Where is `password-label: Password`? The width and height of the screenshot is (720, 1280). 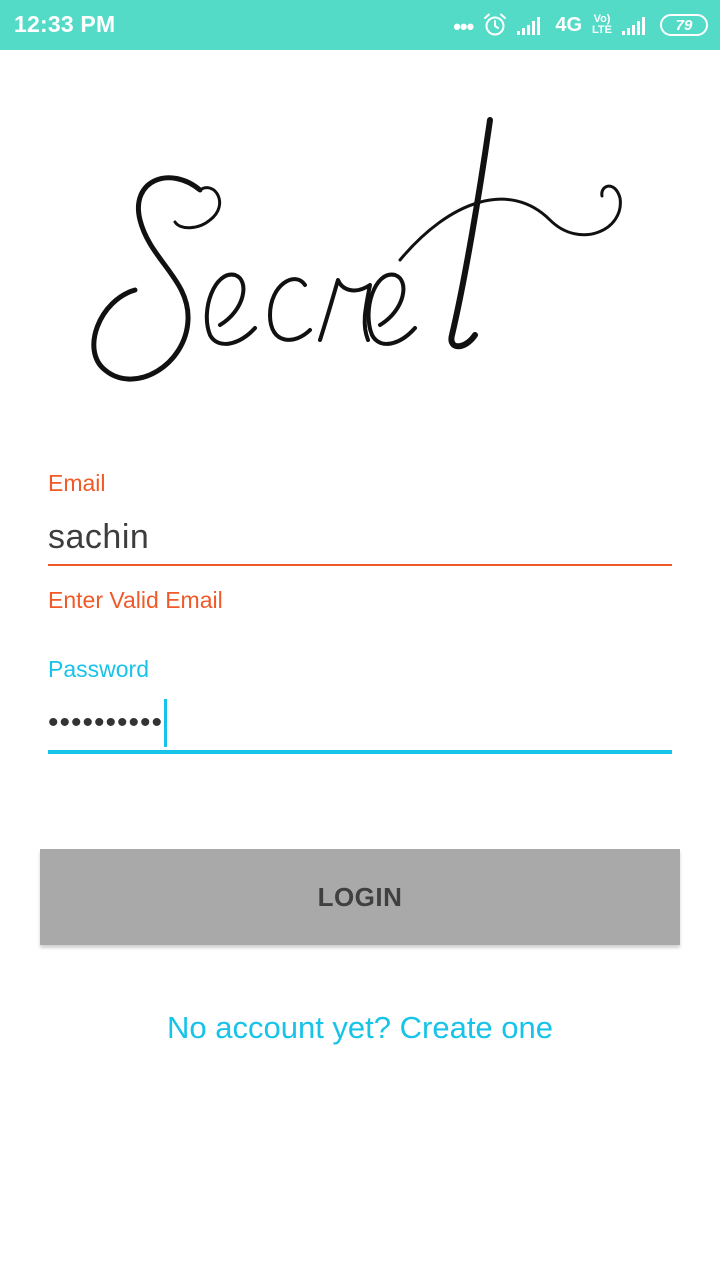 password-label: Password is located at coordinates (98, 669).